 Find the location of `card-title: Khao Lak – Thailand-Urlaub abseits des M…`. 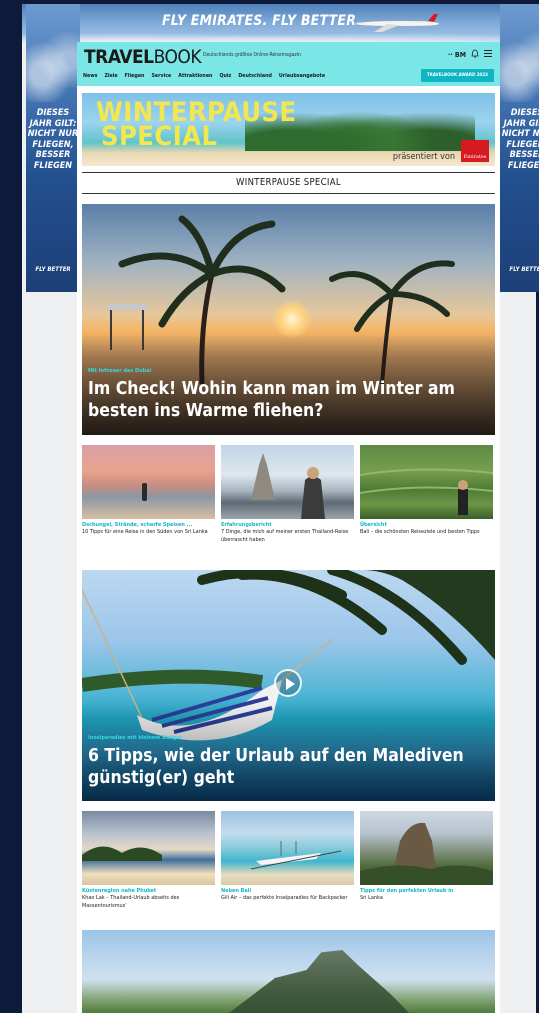

card-title: Khao Lak – Thailand-Urlaub abseits des M… is located at coordinates (148, 902).